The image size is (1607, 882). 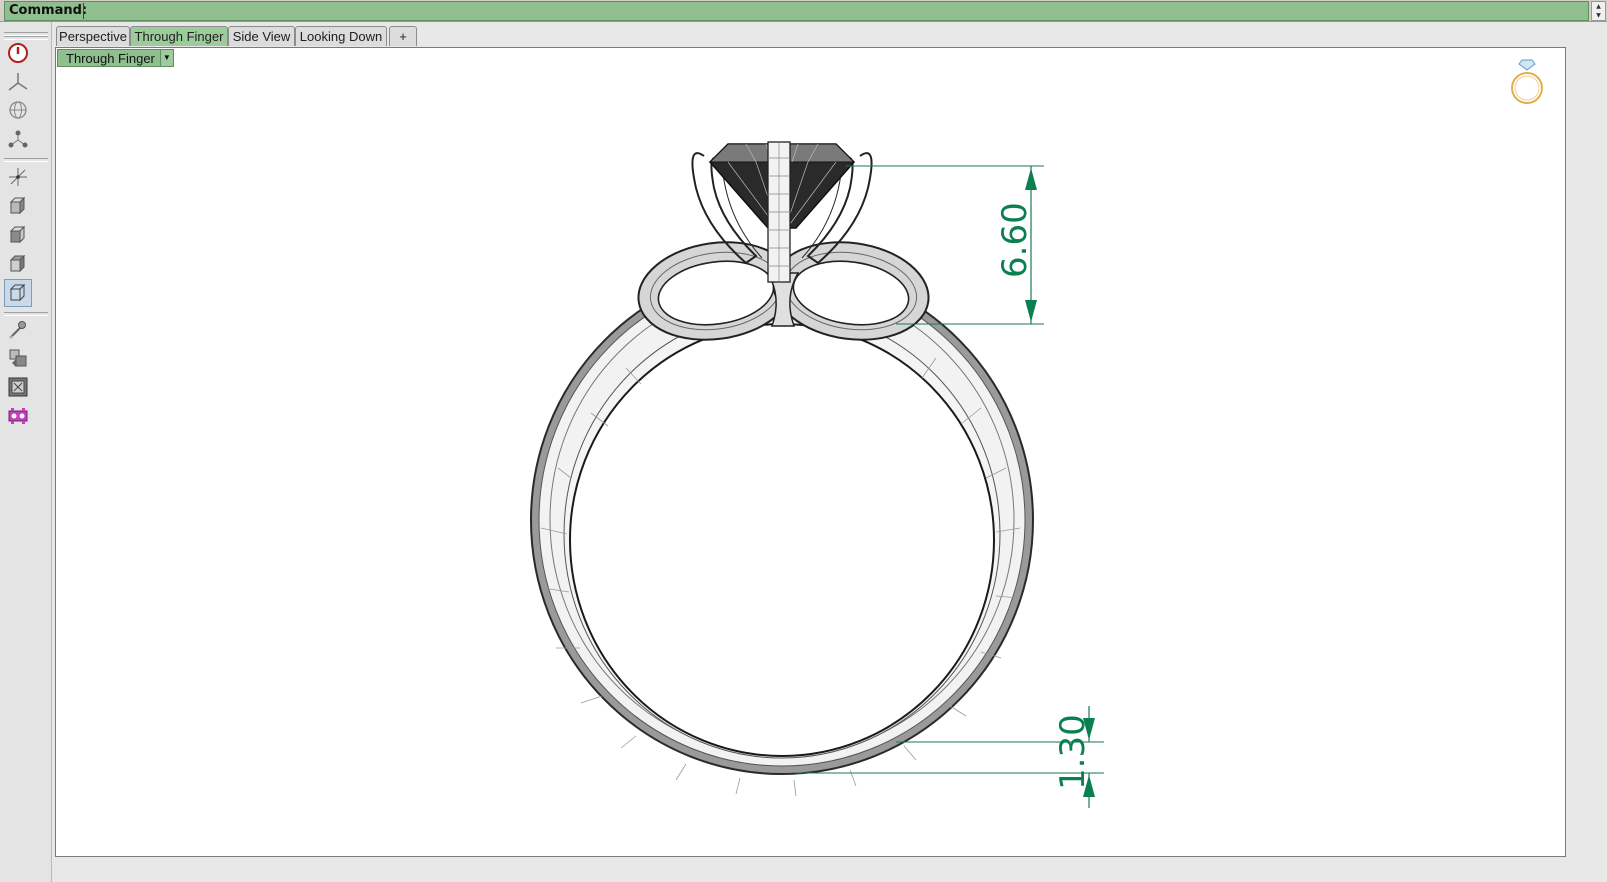 What do you see at coordinates (26, 160) in the screenshot?
I see `toolbar-separator` at bounding box center [26, 160].